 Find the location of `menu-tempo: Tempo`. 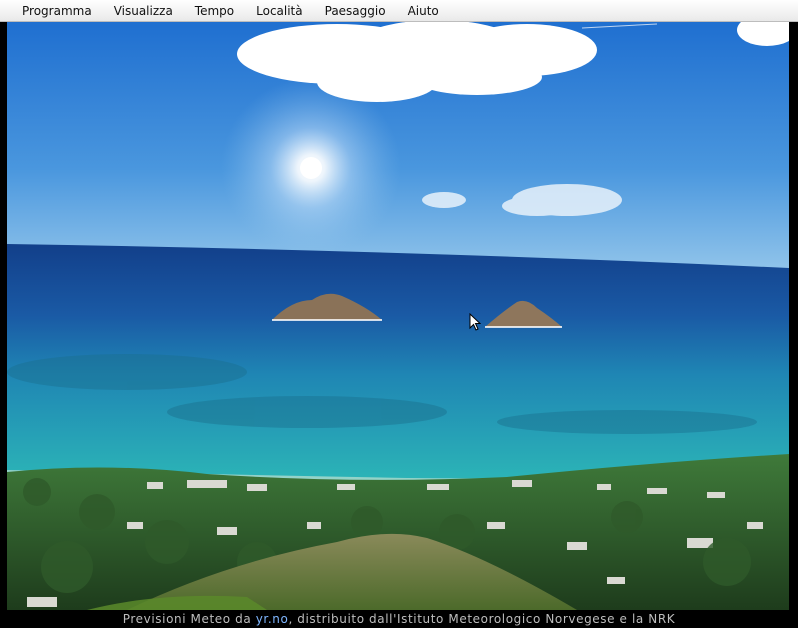

menu-tempo: Tempo is located at coordinates (214, 11).